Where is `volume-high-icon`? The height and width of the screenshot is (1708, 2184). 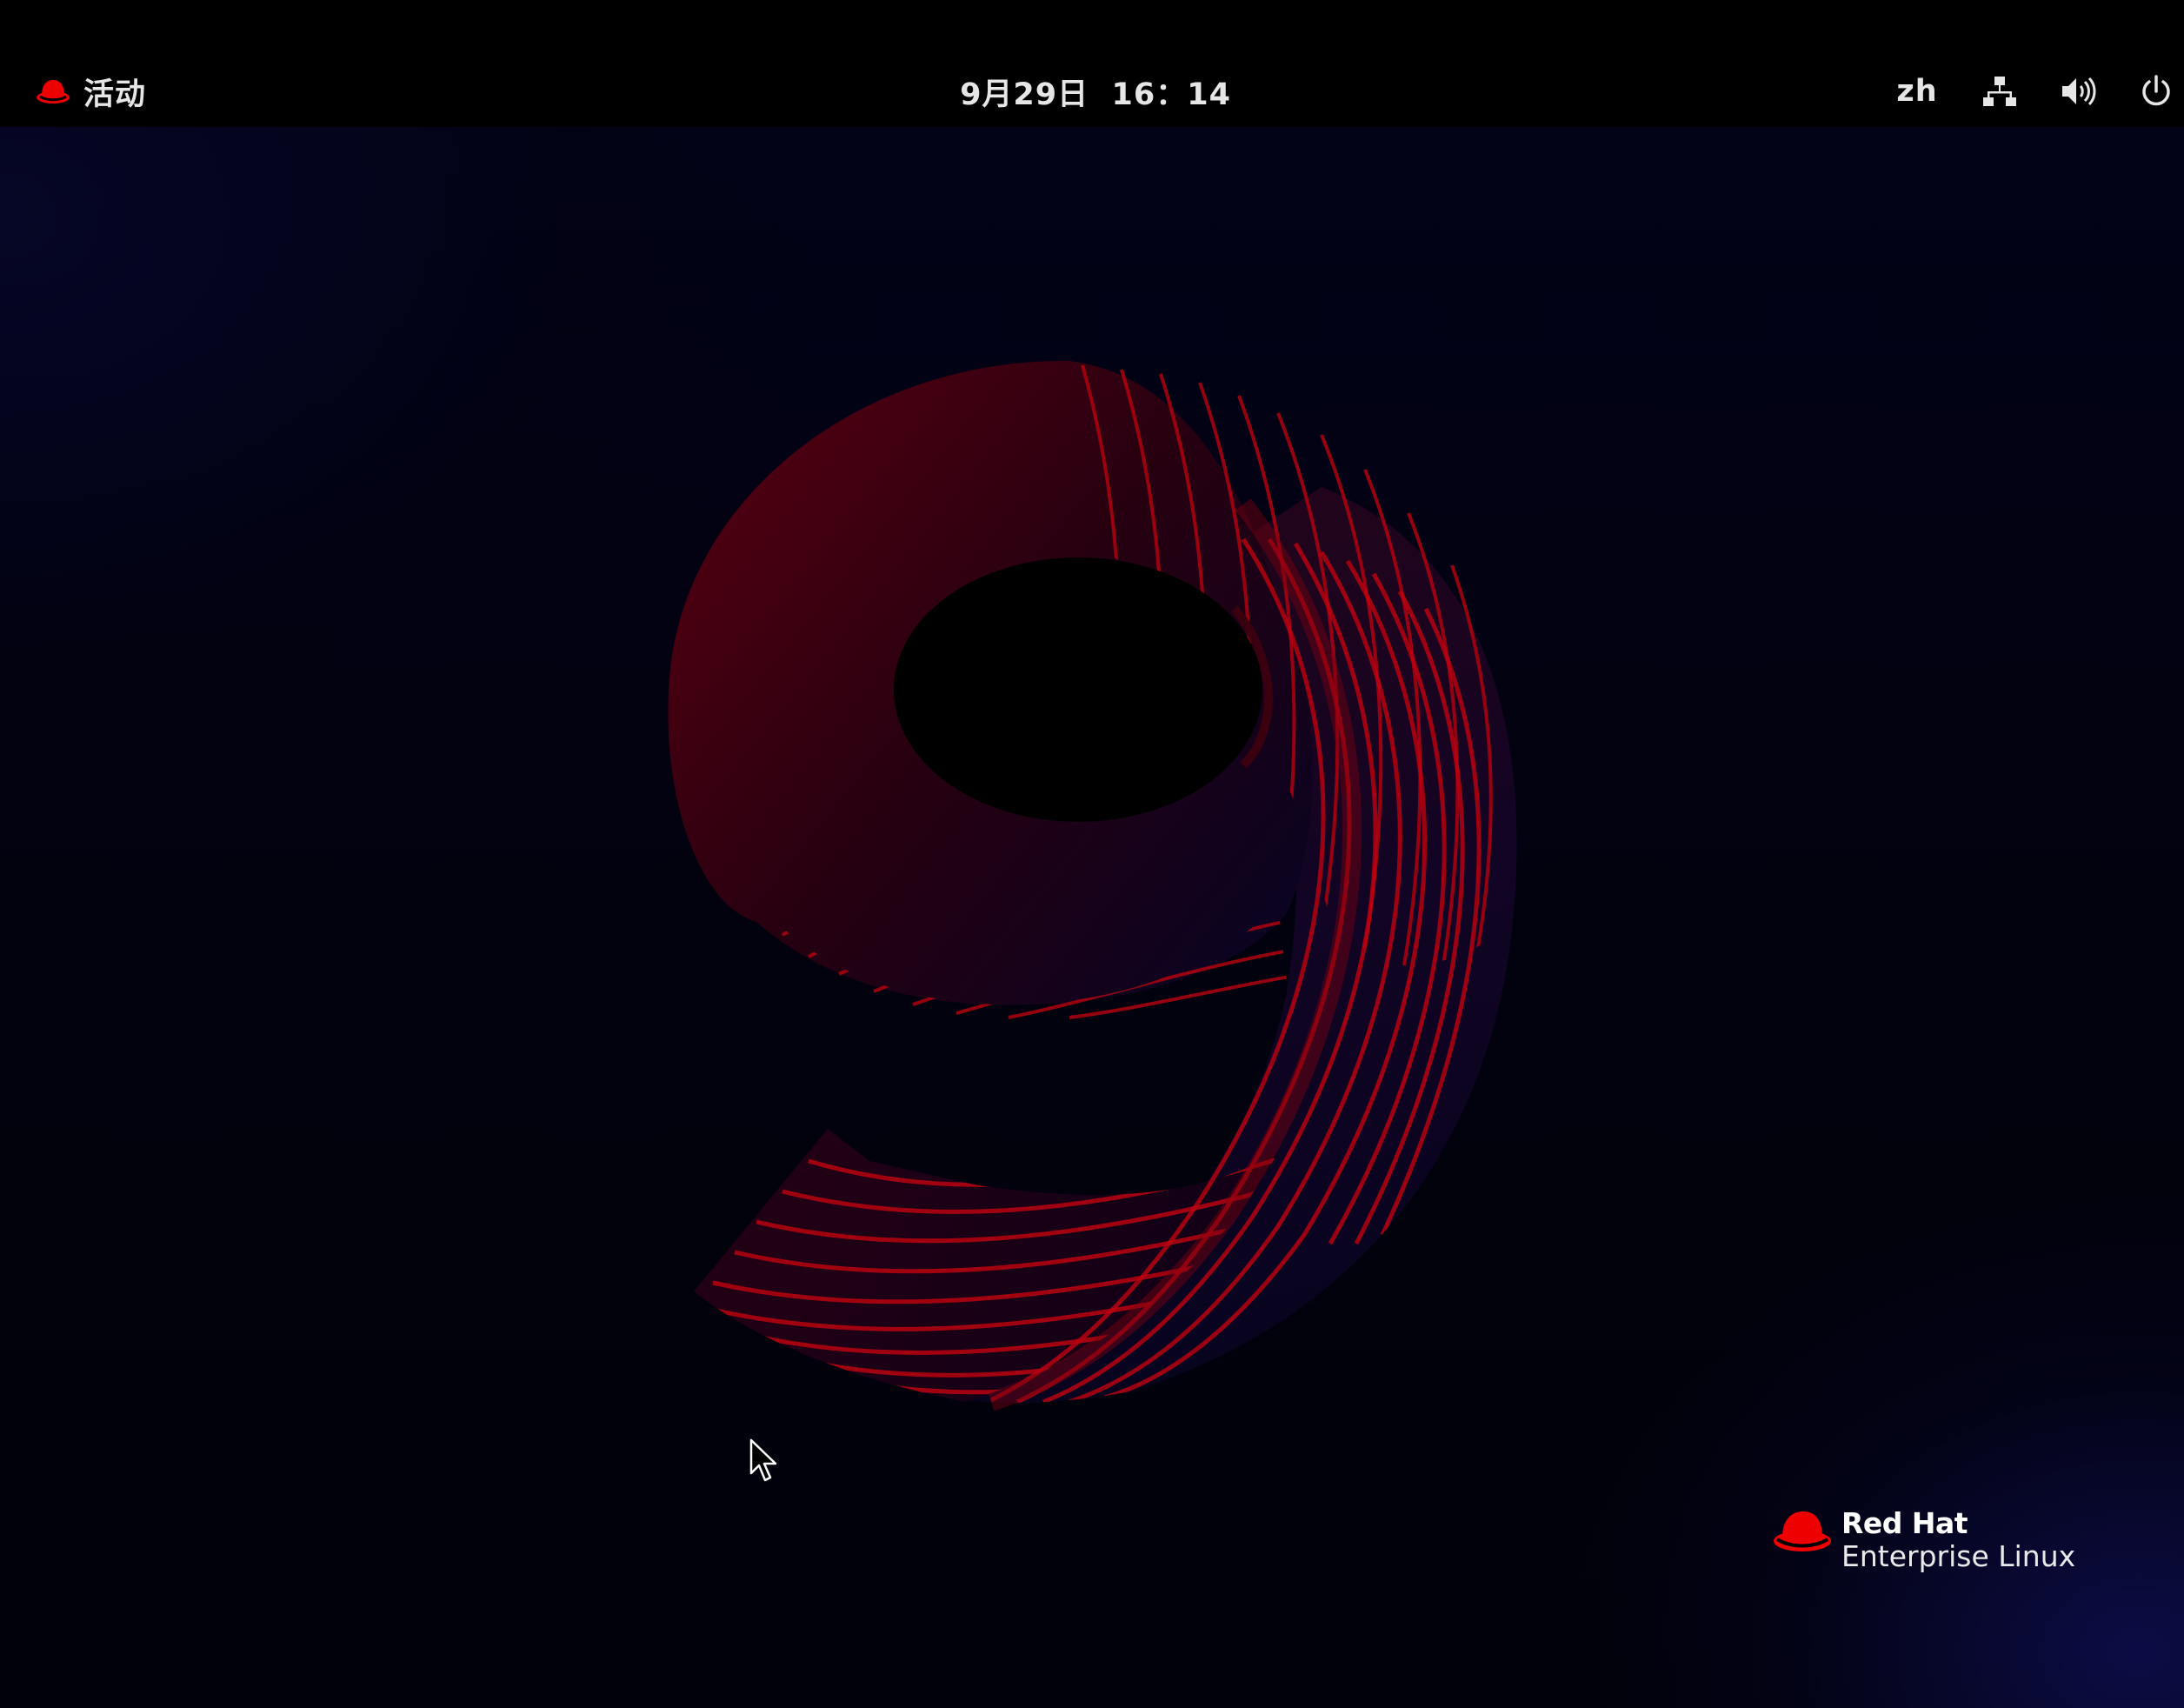 volume-high-icon is located at coordinates (2079, 91).